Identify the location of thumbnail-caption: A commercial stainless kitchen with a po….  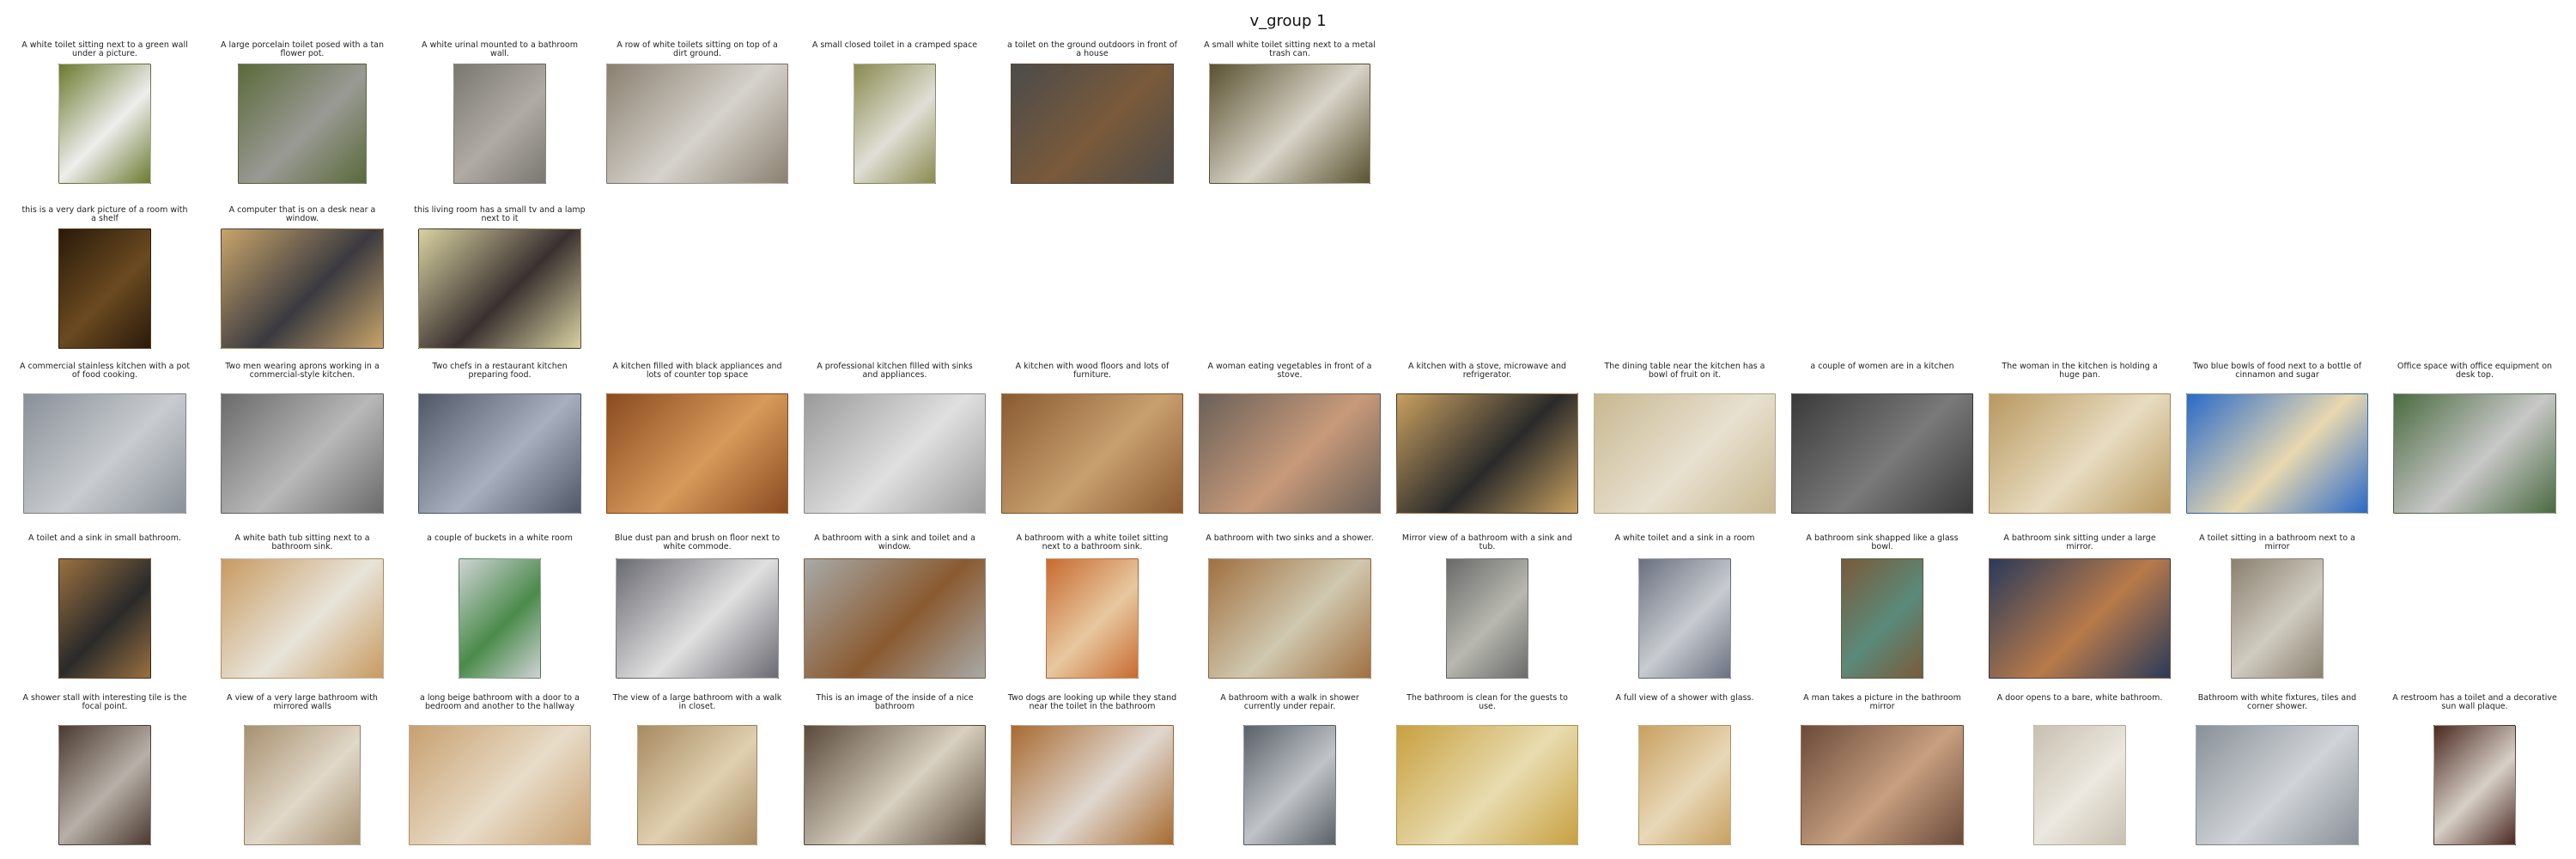
(105, 371).